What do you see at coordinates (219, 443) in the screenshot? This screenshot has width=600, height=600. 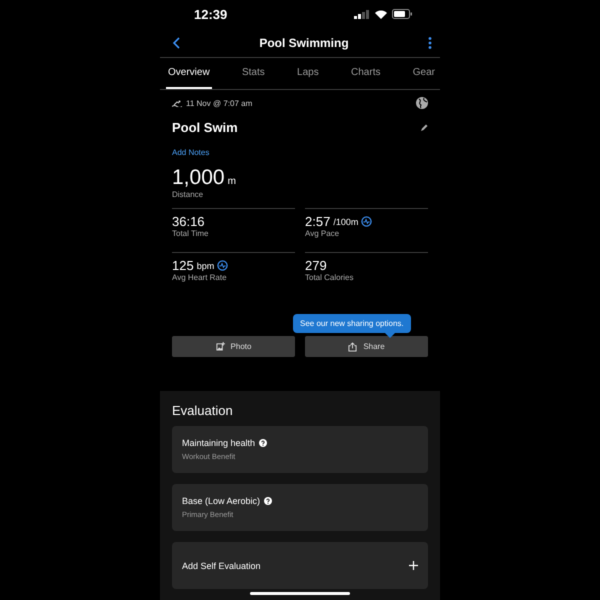 I see `benefit-title: Maintaining health` at bounding box center [219, 443].